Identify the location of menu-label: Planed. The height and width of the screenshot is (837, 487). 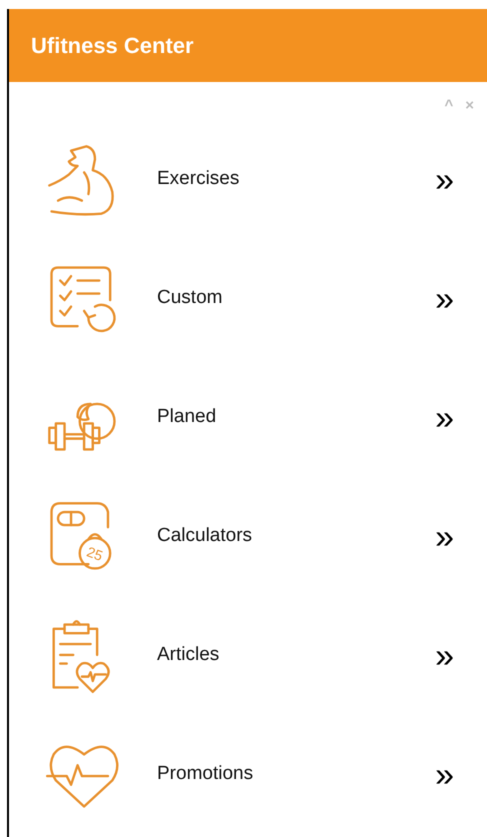
(187, 417).